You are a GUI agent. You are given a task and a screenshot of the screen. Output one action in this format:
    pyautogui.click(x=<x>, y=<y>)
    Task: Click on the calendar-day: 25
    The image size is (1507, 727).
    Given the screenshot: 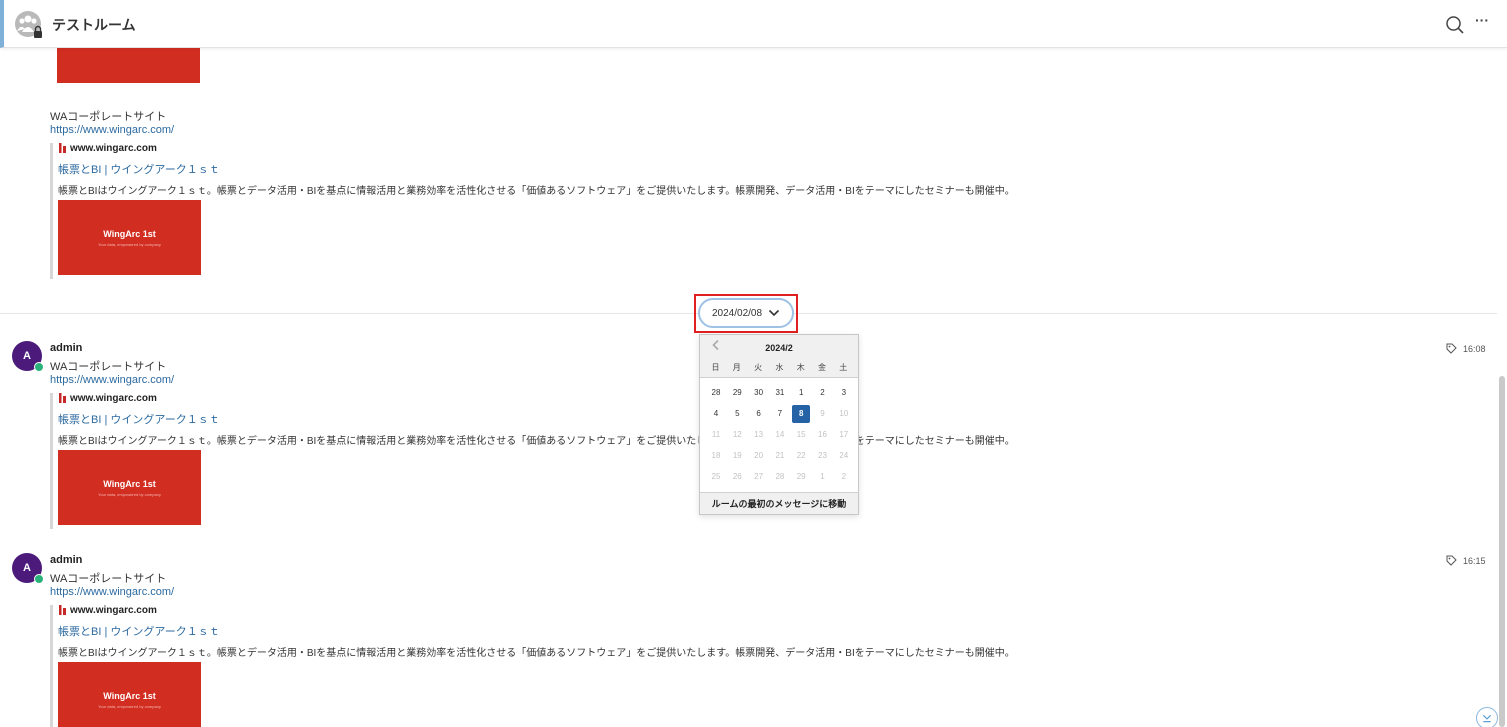 What is the action you would take?
    pyautogui.click(x=716, y=476)
    